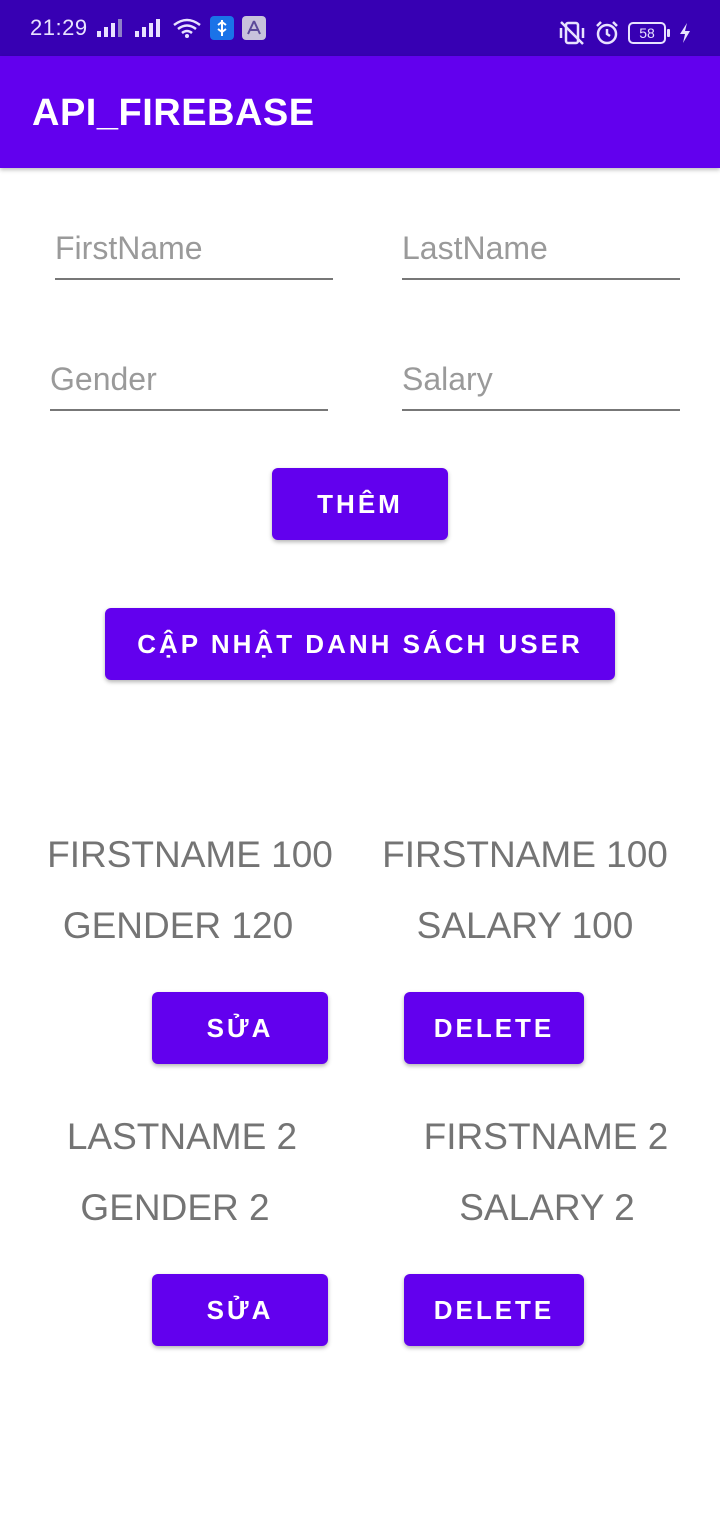  Describe the element at coordinates (189, 383) in the screenshot. I see `gender-input` at that location.